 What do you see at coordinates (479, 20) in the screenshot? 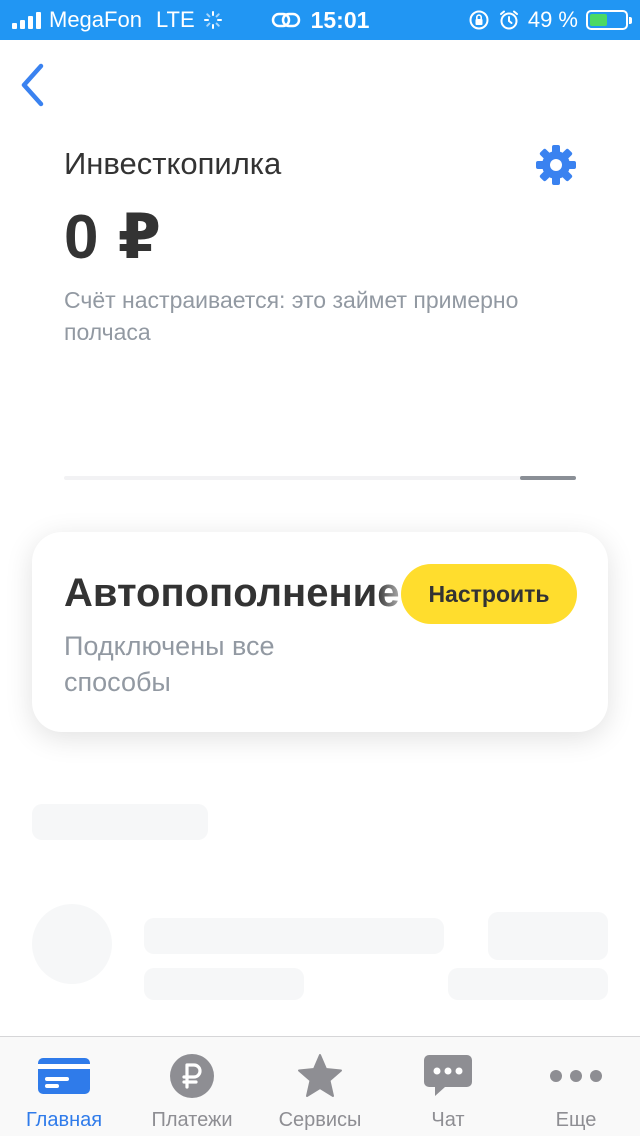
I see `rotation-lock-icon` at bounding box center [479, 20].